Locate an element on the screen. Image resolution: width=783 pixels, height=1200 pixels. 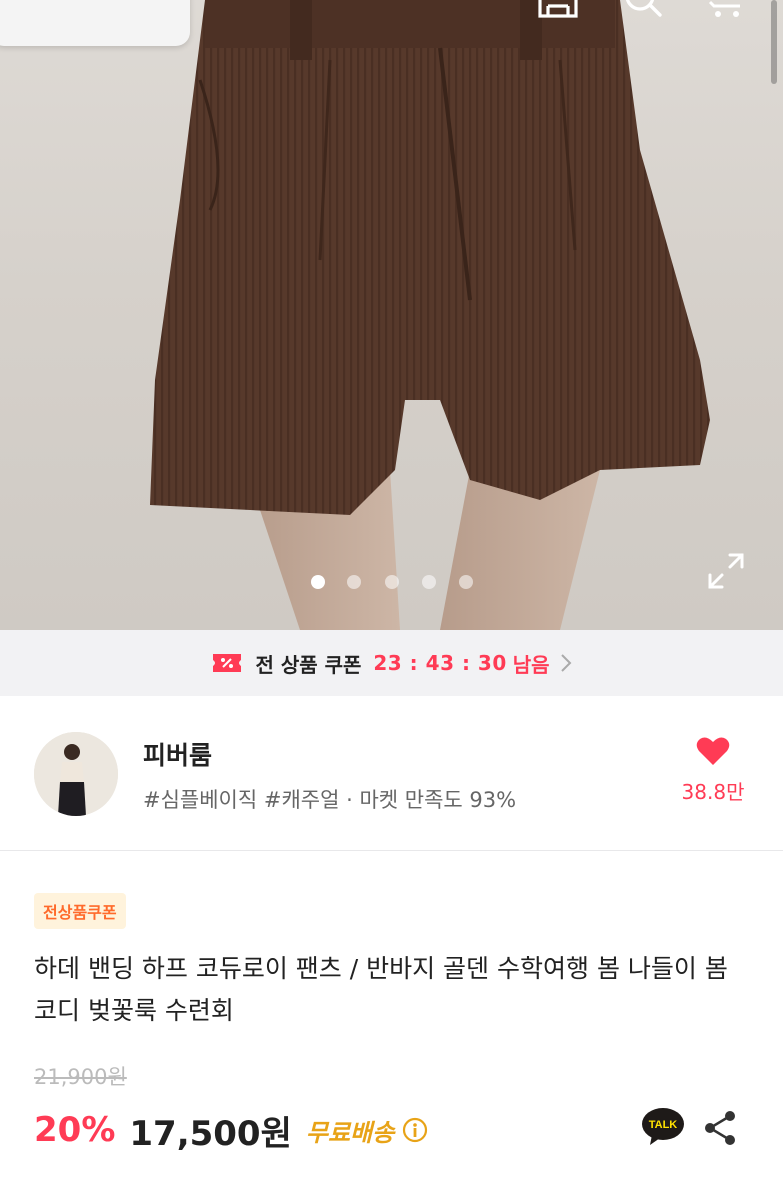
cart-icon is located at coordinates (724, 8).